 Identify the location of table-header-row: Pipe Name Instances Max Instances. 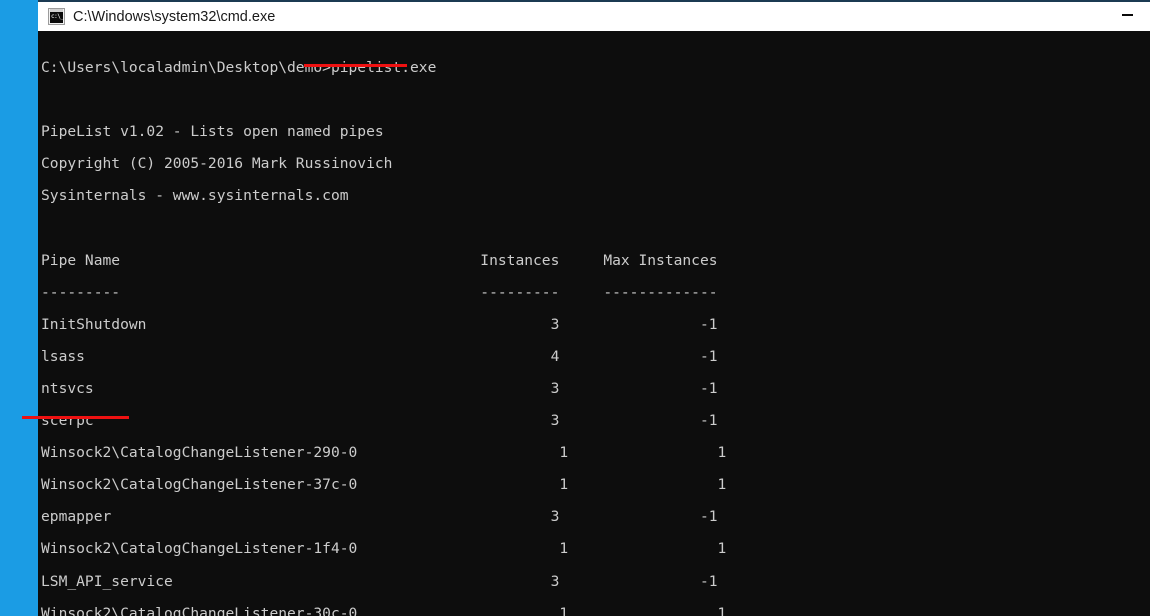
(379, 260).